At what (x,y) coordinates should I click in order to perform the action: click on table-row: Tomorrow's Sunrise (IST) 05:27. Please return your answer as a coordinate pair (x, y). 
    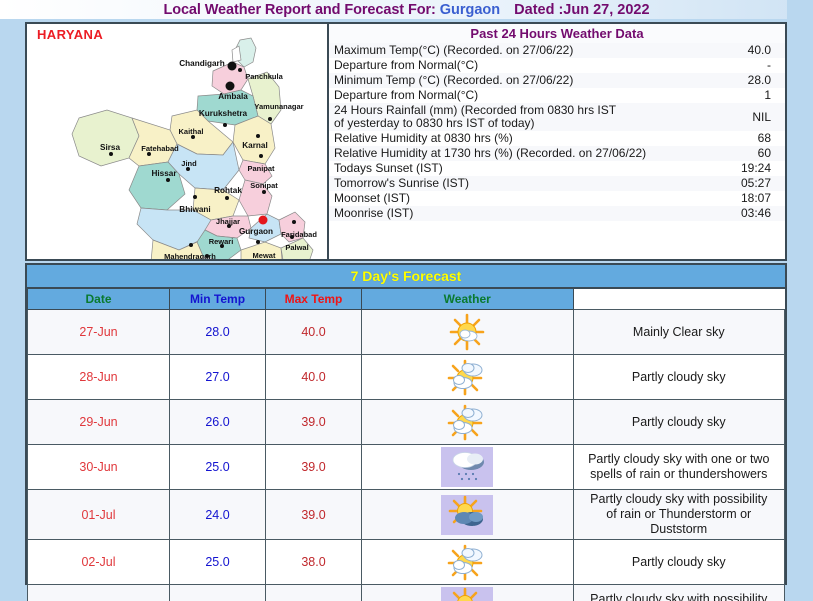
    Looking at the image, I should click on (557, 183).